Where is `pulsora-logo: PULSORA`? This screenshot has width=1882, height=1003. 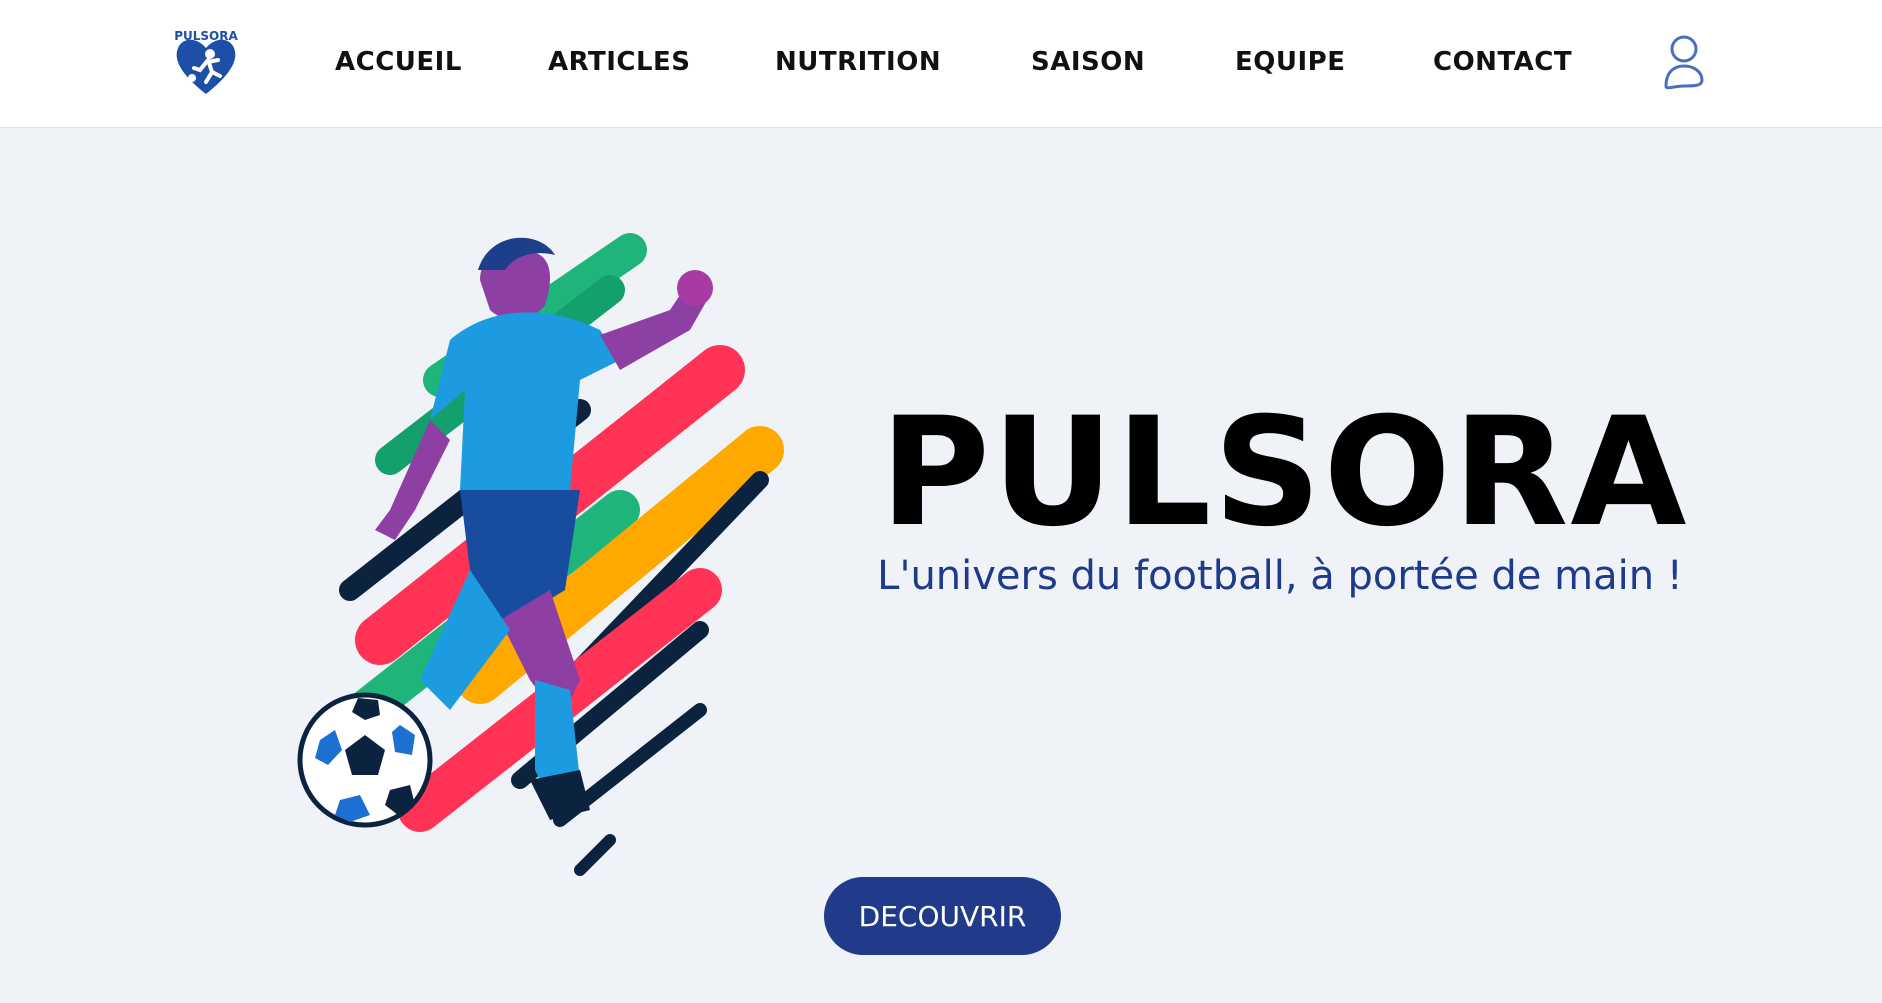 pulsora-logo: PULSORA is located at coordinates (206, 62).